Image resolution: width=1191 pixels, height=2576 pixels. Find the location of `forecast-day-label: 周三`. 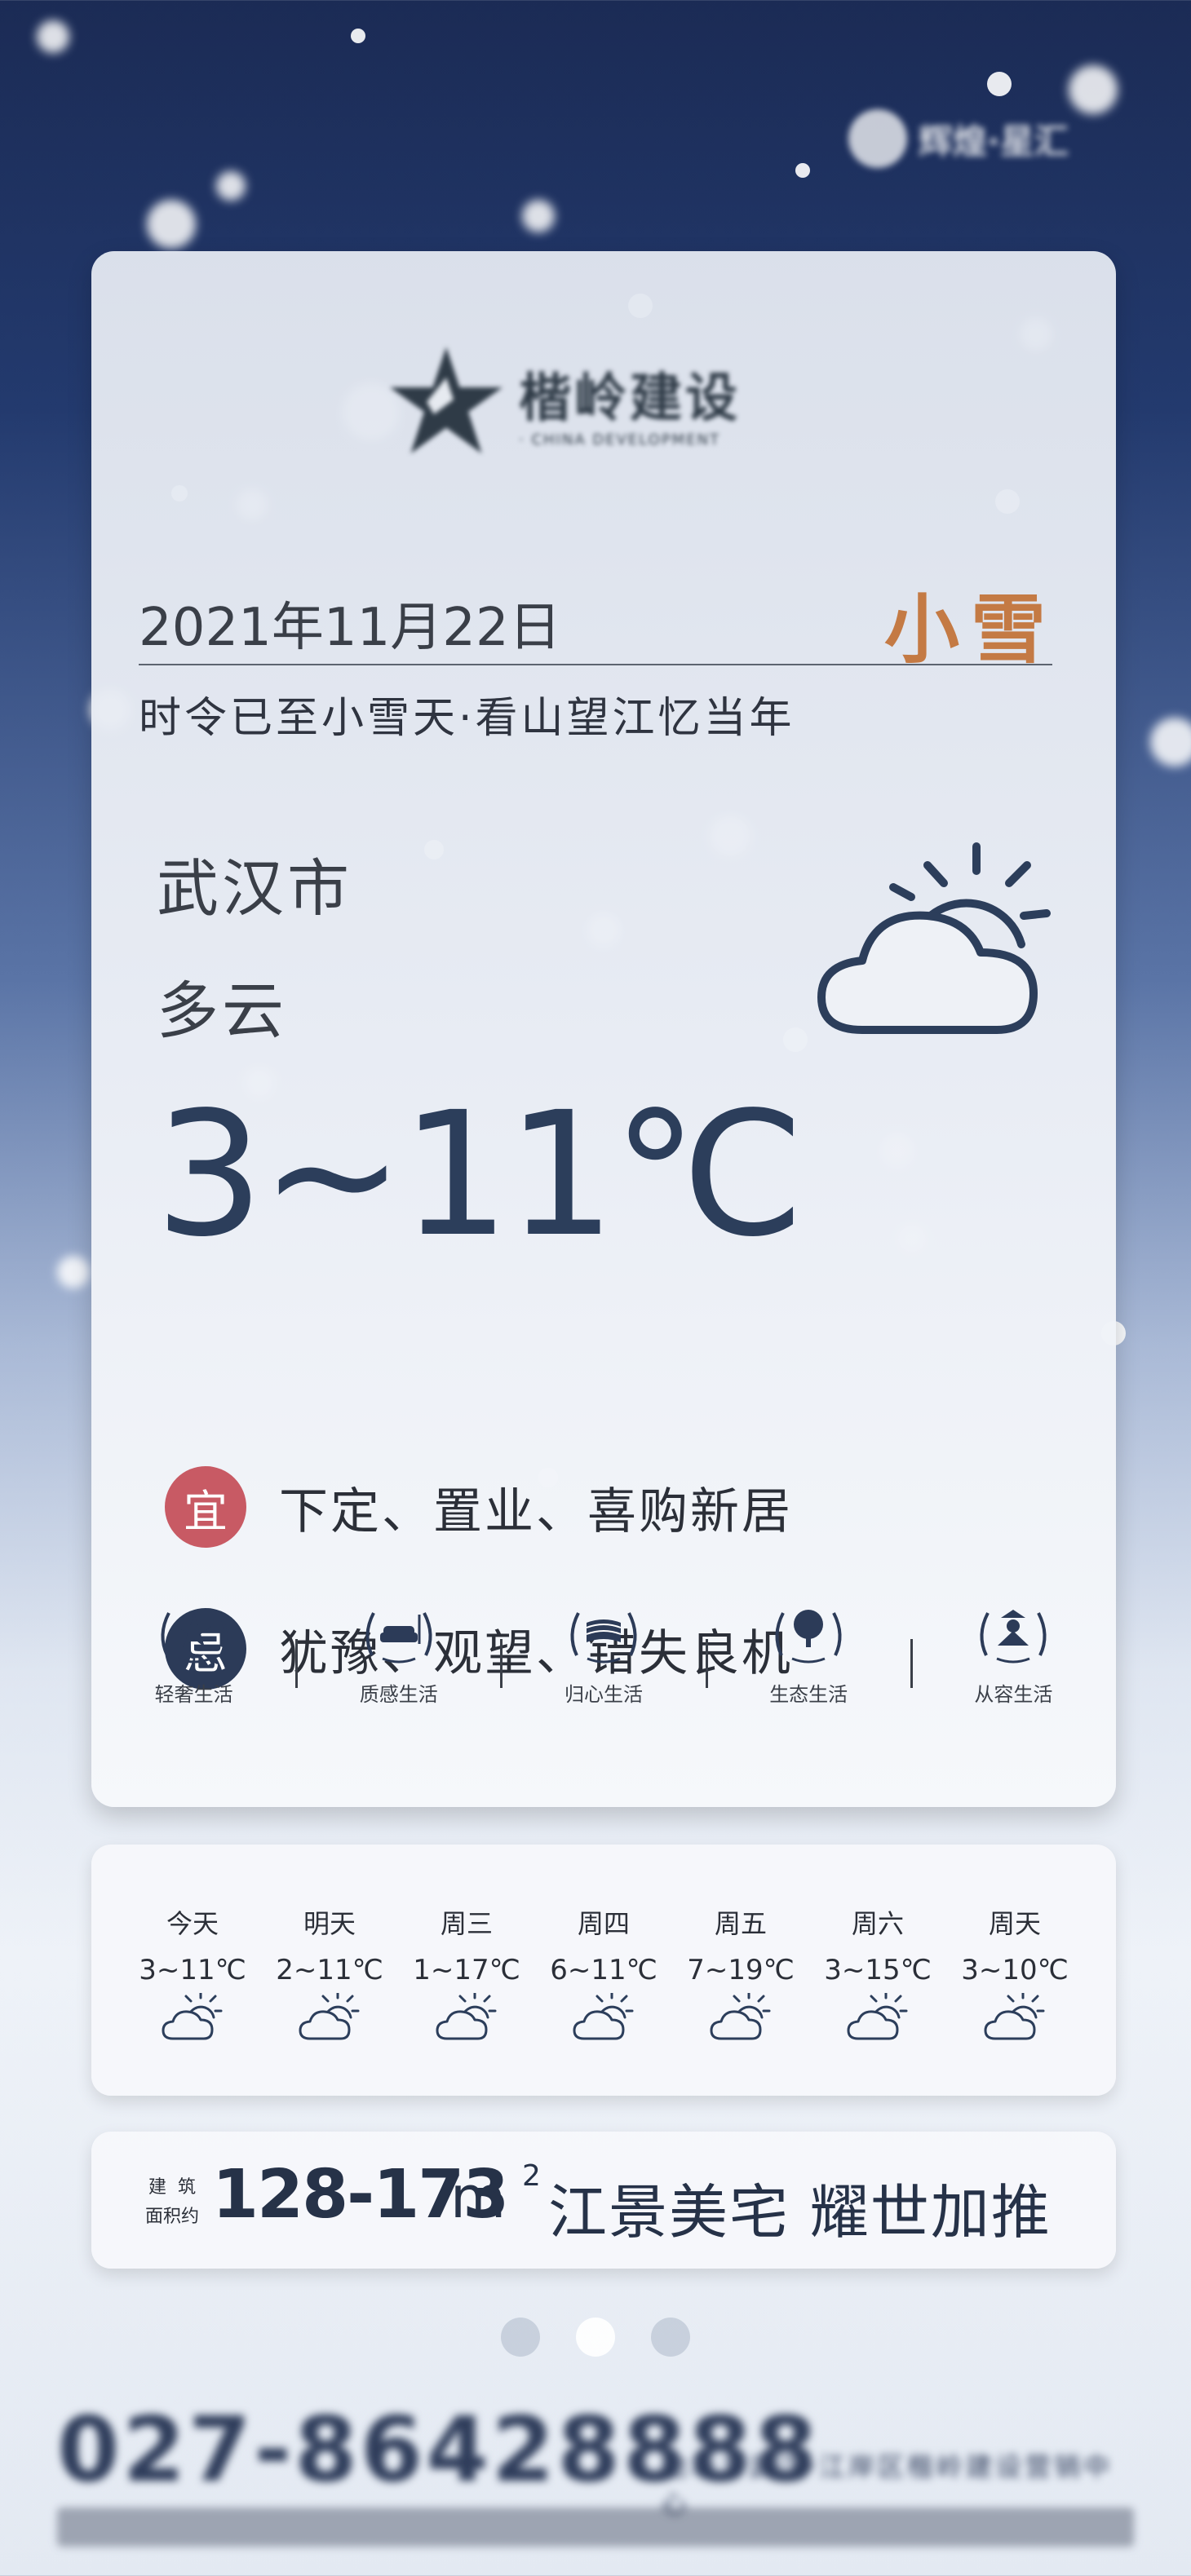

forecast-day-label: 周三 is located at coordinates (466, 1923).